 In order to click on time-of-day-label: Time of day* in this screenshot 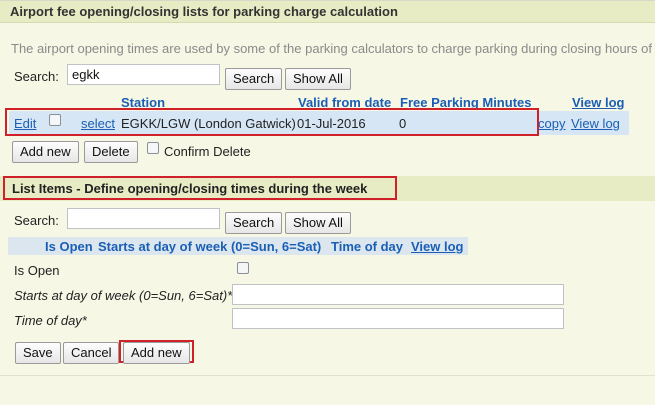, I will do `click(50, 320)`.